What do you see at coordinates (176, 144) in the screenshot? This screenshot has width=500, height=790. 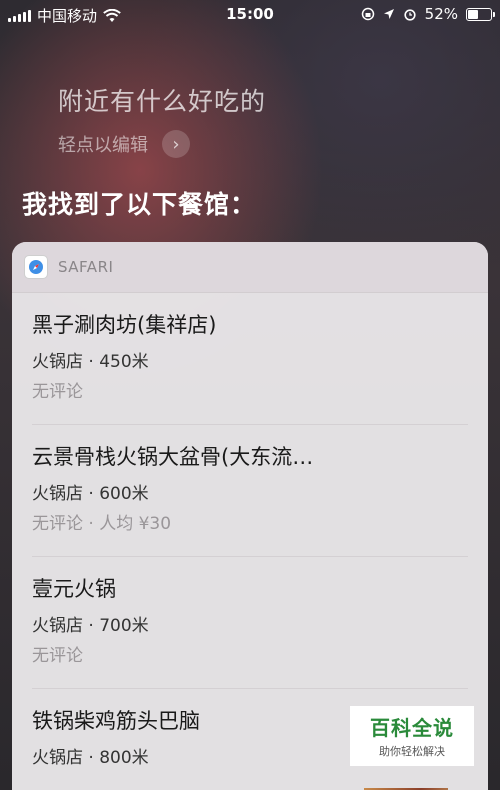 I see `chevron-right-icon: ›` at bounding box center [176, 144].